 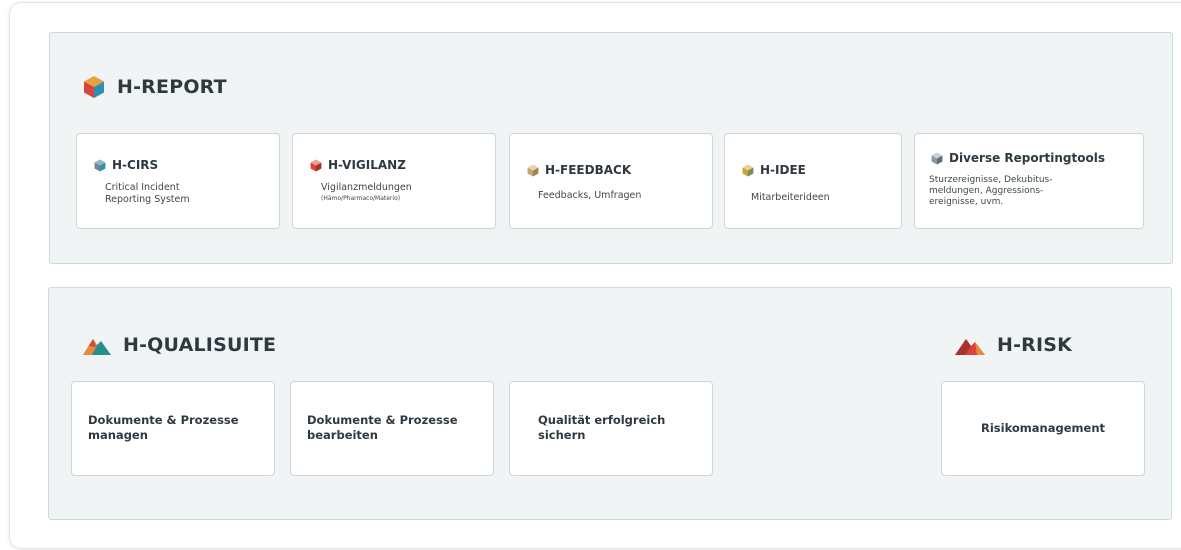 I want to click on risikomanagement-card: Risikomanagement, so click(x=1043, y=428).